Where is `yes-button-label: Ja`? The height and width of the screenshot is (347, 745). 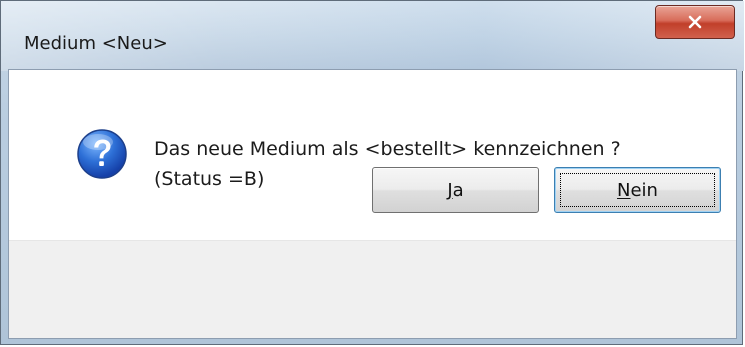 yes-button-label: Ja is located at coordinates (455, 190).